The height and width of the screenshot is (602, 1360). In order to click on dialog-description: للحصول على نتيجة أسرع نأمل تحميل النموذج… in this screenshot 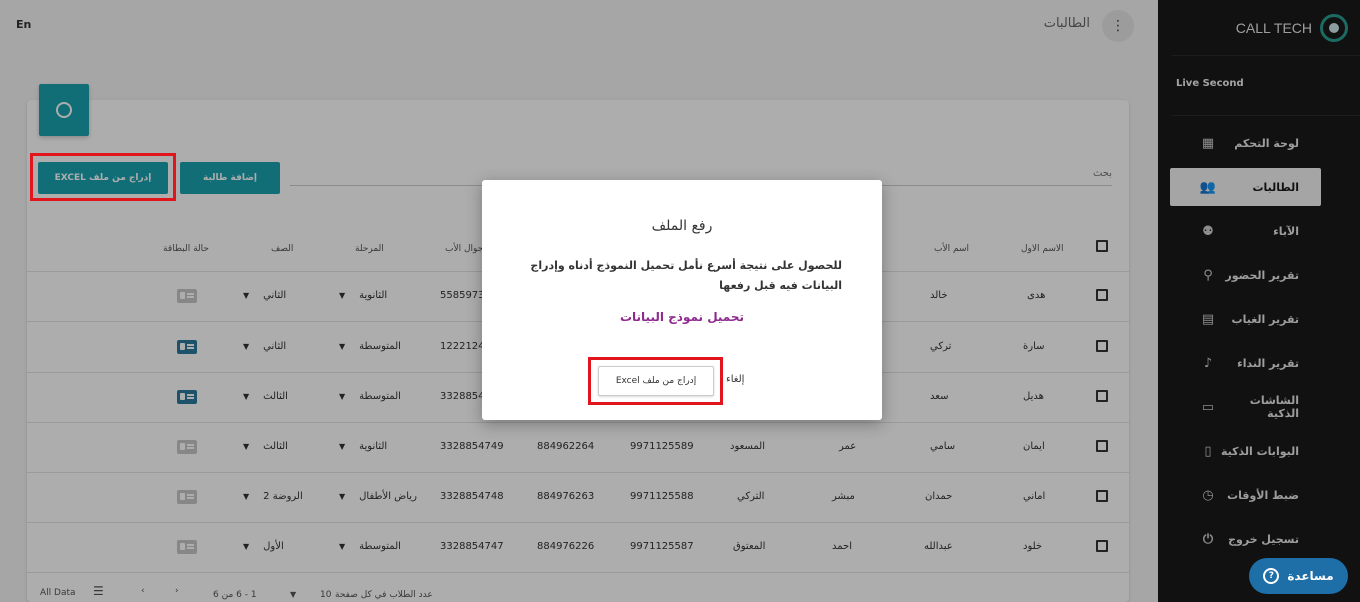, I will do `click(686, 275)`.